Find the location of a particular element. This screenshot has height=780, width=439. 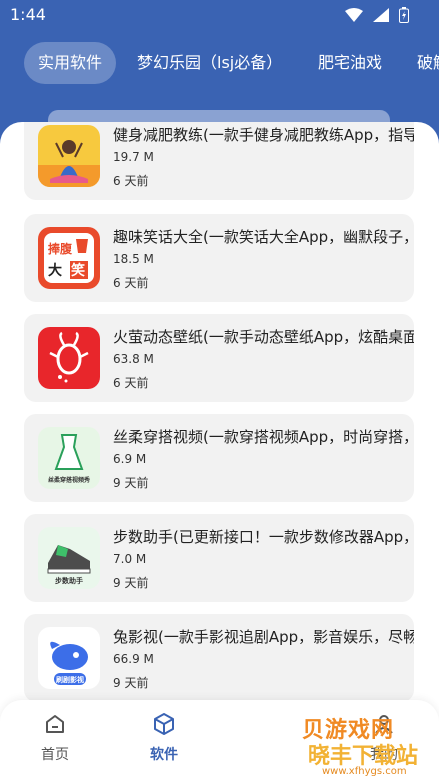

list-item: 刷剧影视 兔影视(一款手影视追剧App，影音娱乐，尽畅享 66.9 M 9 天前 is located at coordinates (219, 658).